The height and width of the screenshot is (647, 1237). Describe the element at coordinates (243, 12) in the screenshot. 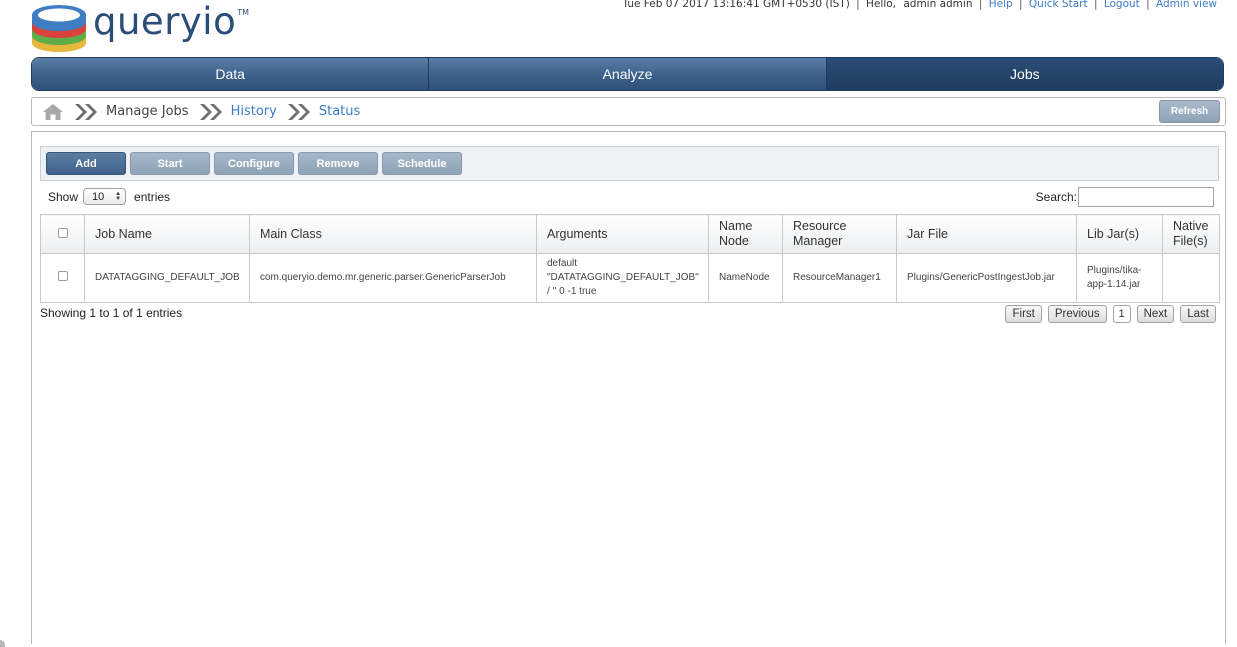

I see `trademark: TM` at that location.